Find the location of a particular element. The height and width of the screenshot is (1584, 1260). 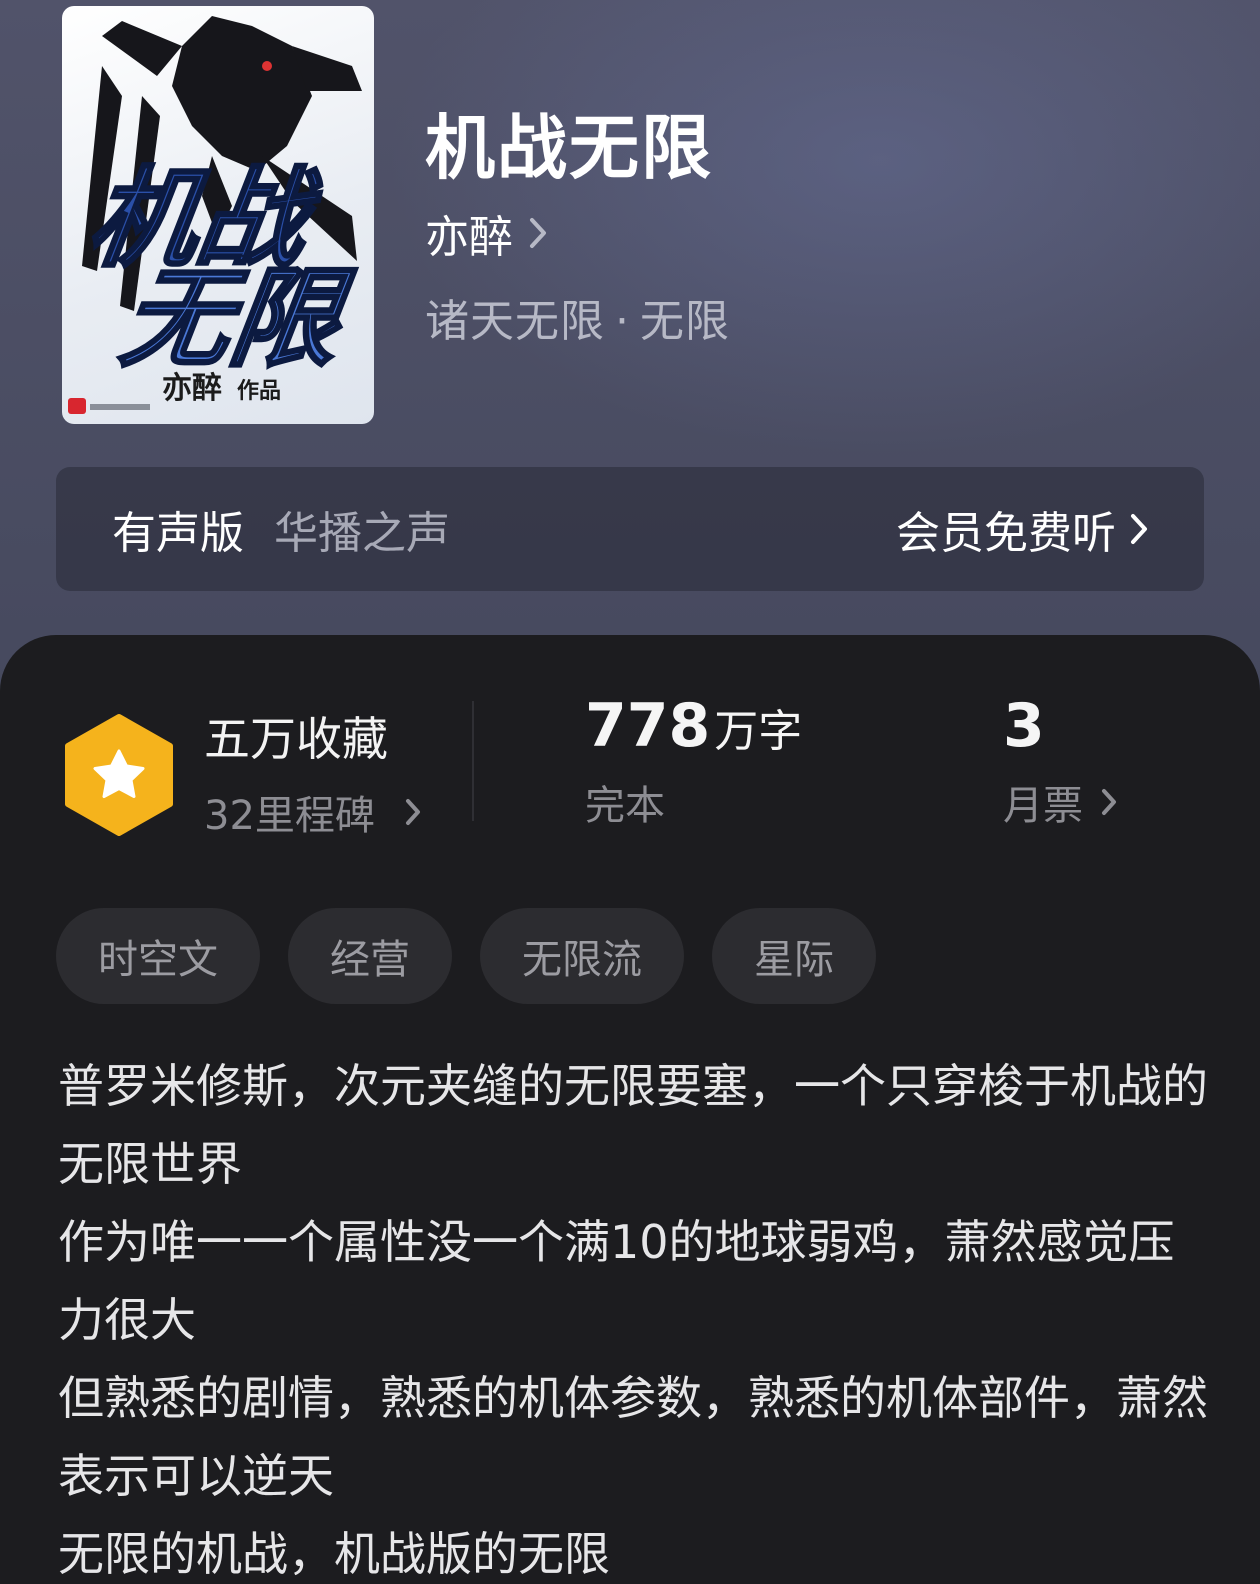

tag-chip: 无限流 is located at coordinates (582, 956).